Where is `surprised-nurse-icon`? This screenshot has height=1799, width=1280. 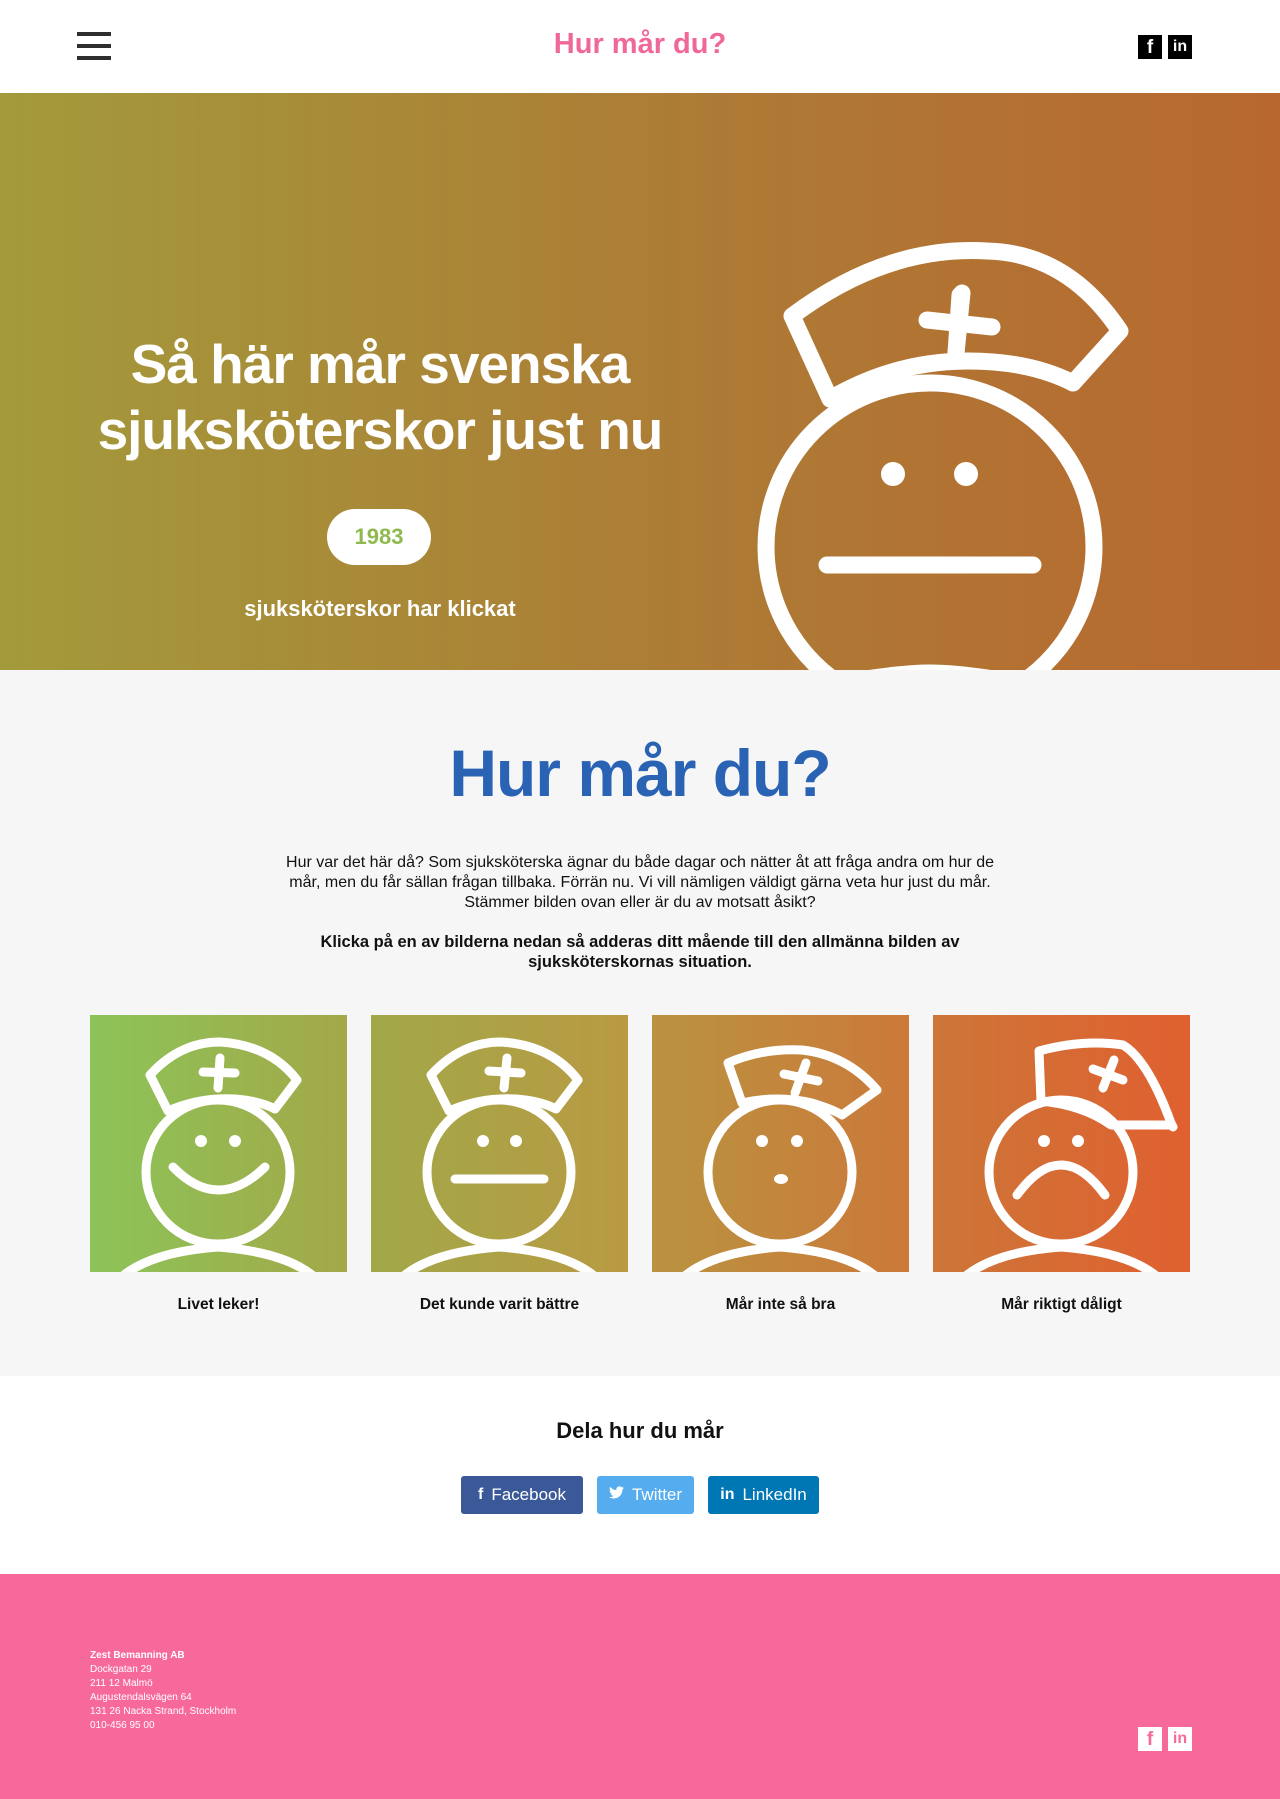
surprised-nurse-icon is located at coordinates (780, 1143).